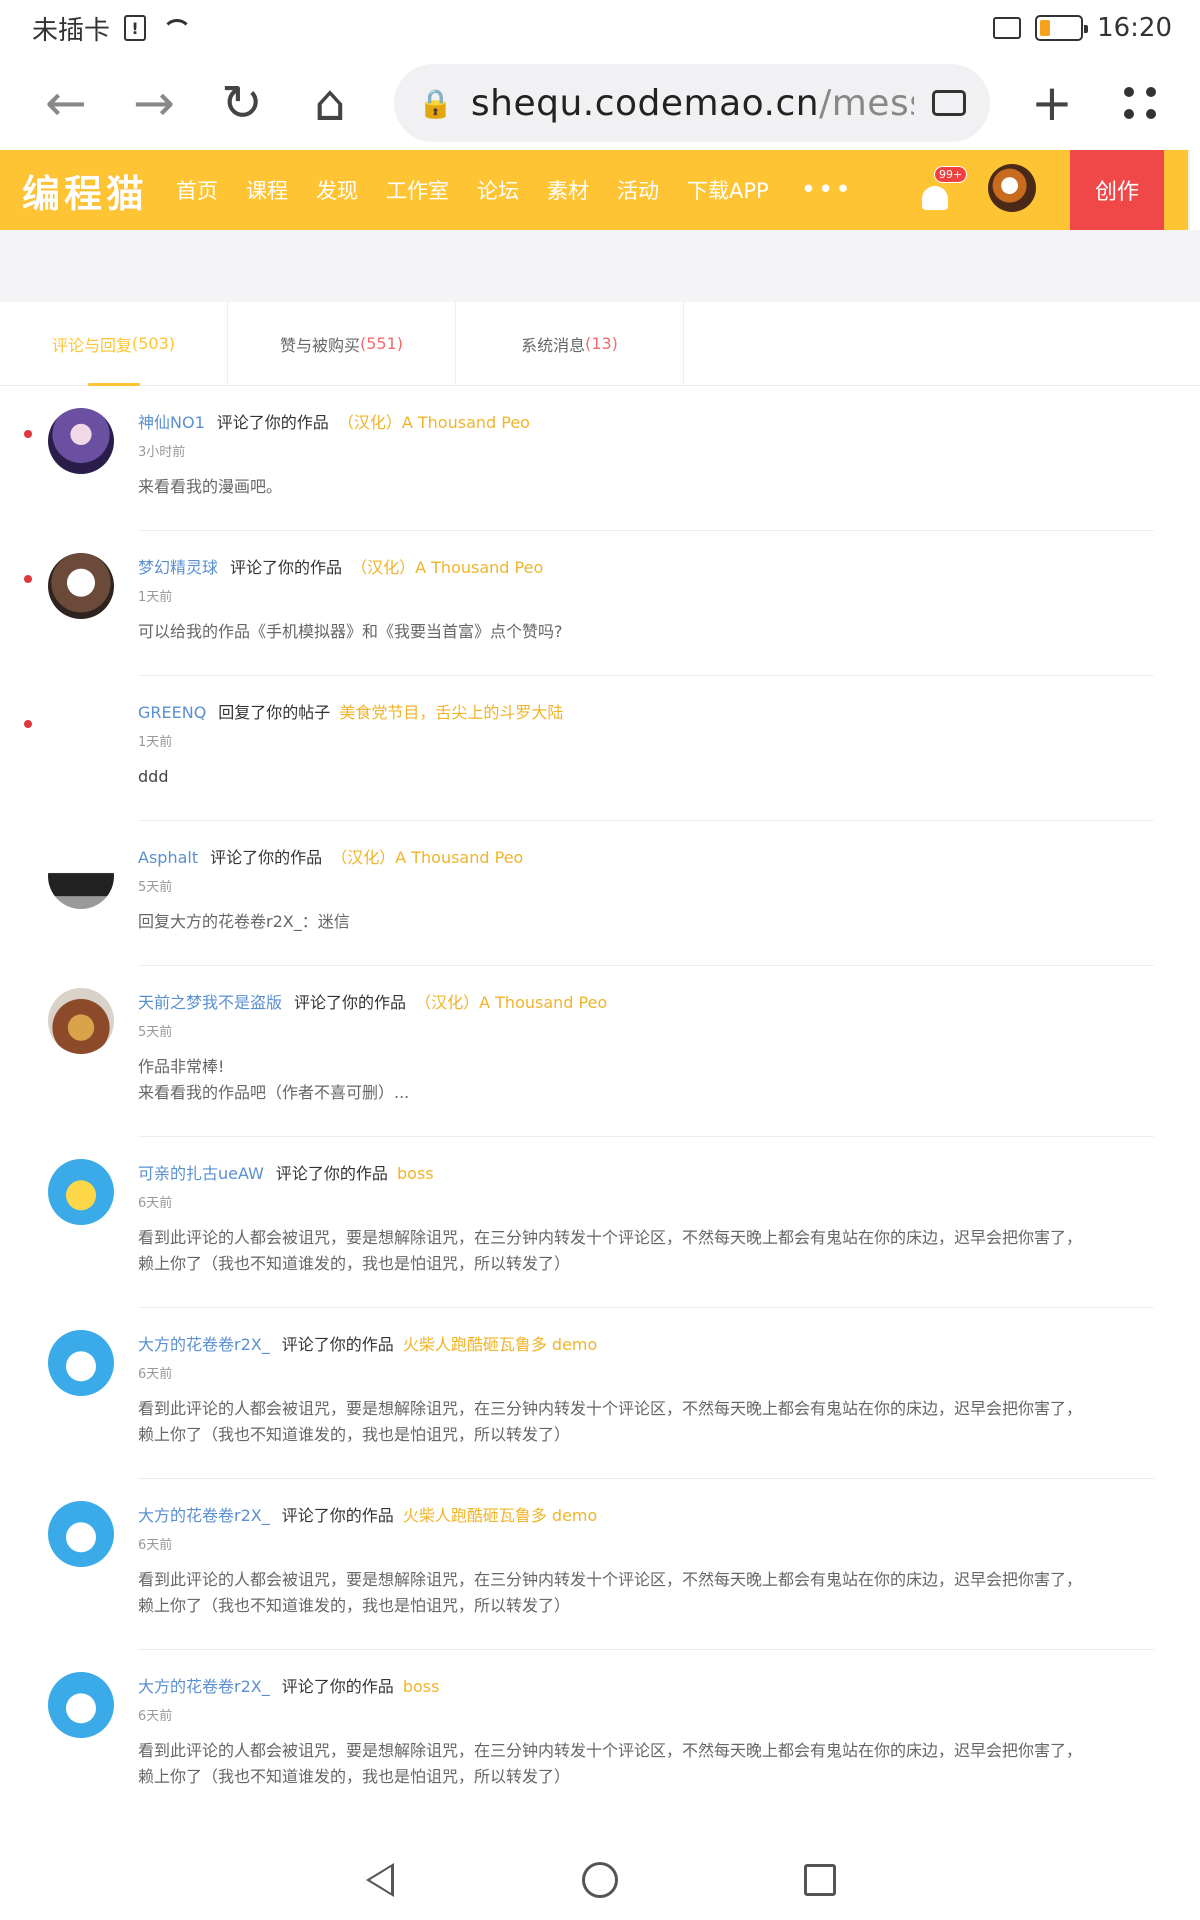 This screenshot has width=1200, height=1920. Describe the element at coordinates (417, 190) in the screenshot. I see `nav-item-studio: 工作室` at that location.